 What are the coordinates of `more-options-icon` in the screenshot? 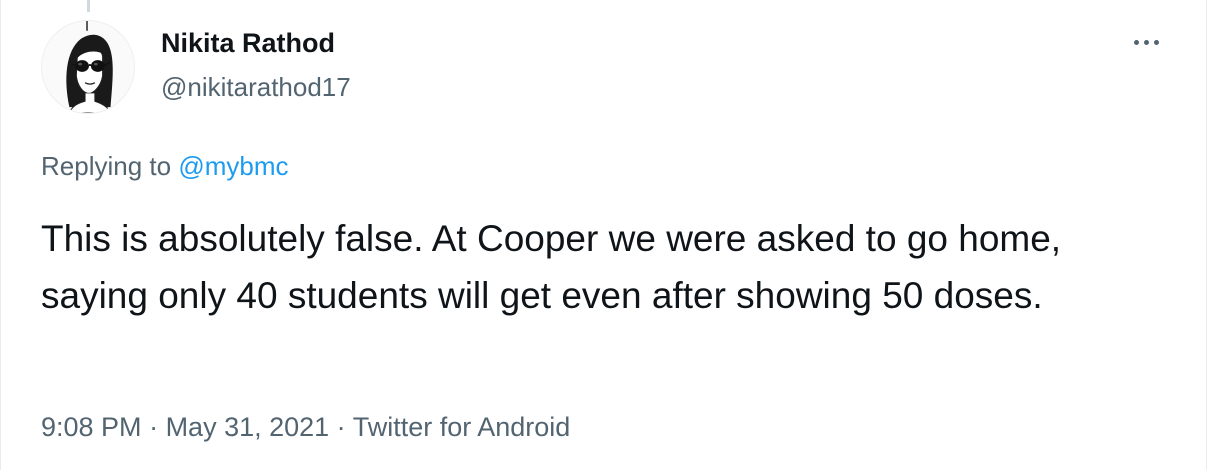 It's located at (1136, 42).